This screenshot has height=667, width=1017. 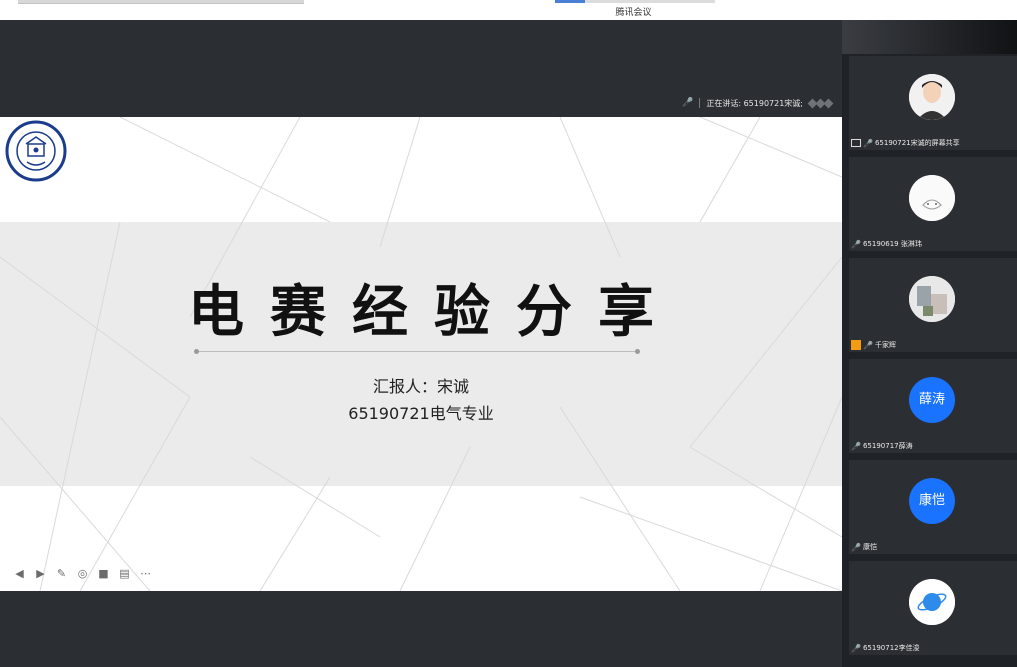 What do you see at coordinates (420, 386) in the screenshot?
I see `slide-reporter: 汇报人：宋诚` at bounding box center [420, 386].